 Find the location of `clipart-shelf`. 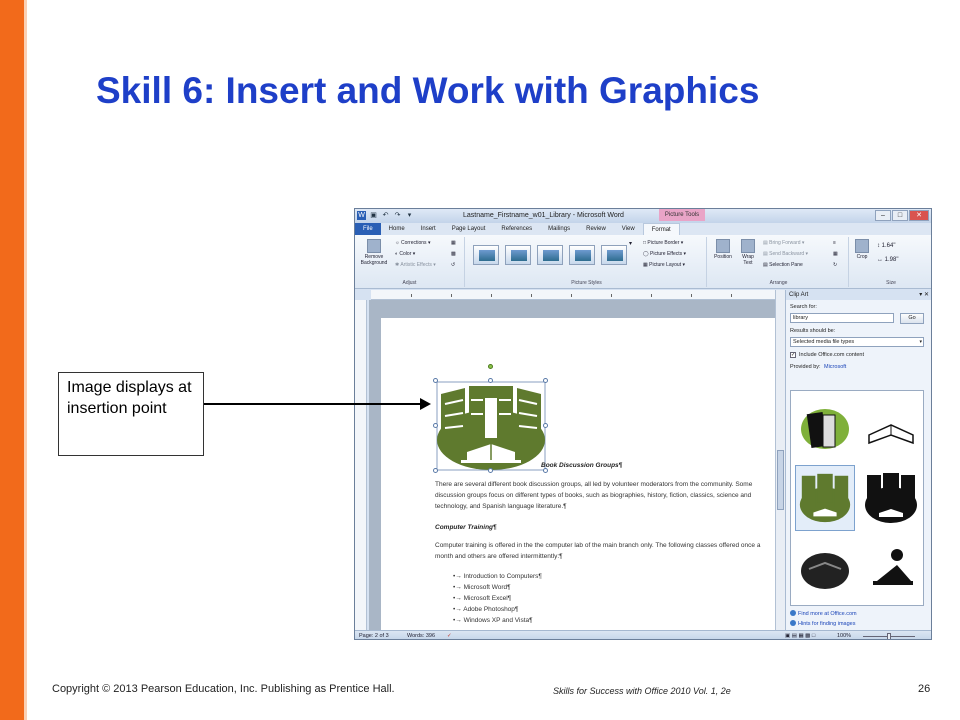

clipart-shelf is located at coordinates (891, 488).